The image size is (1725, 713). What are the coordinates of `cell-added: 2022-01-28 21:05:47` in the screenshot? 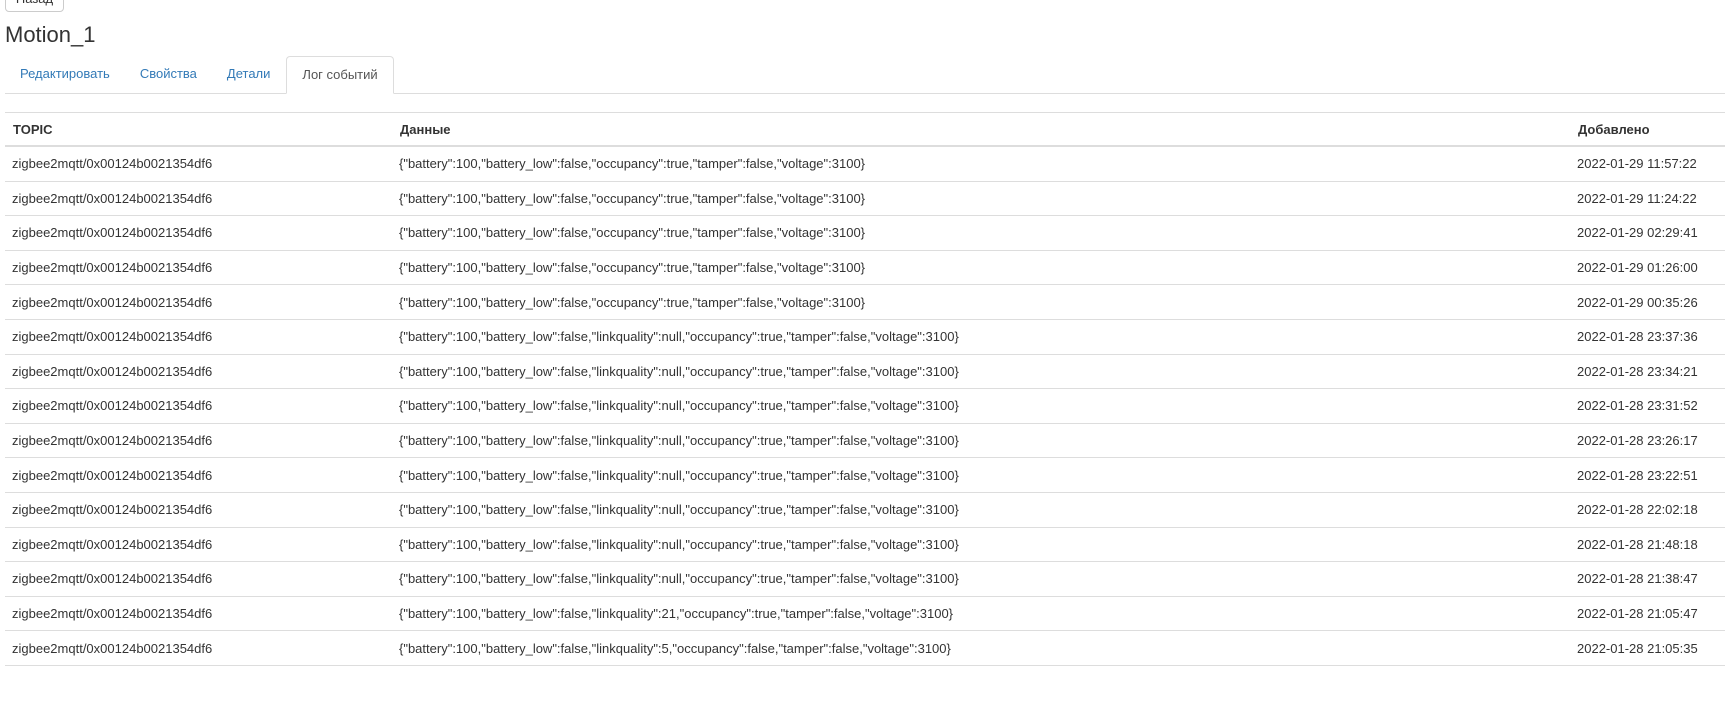 It's located at (1647, 614).